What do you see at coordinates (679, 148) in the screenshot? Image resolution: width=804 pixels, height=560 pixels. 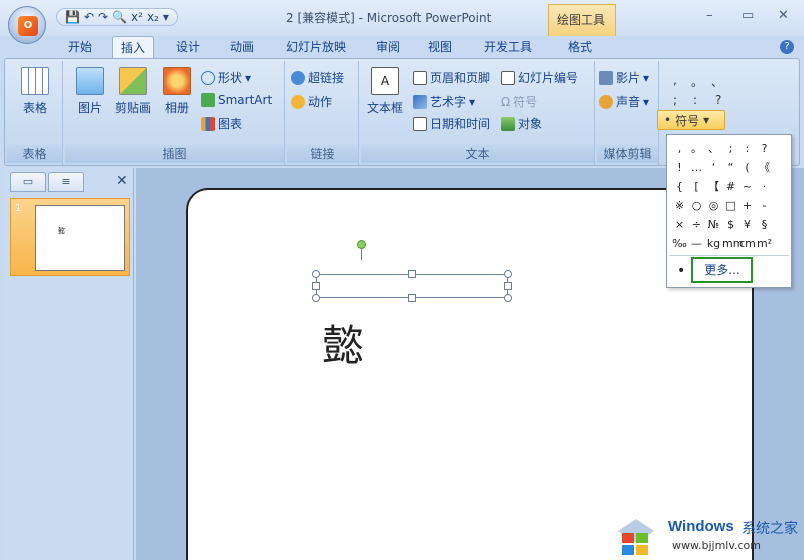 I see `symbol-cell: ,` at bounding box center [679, 148].